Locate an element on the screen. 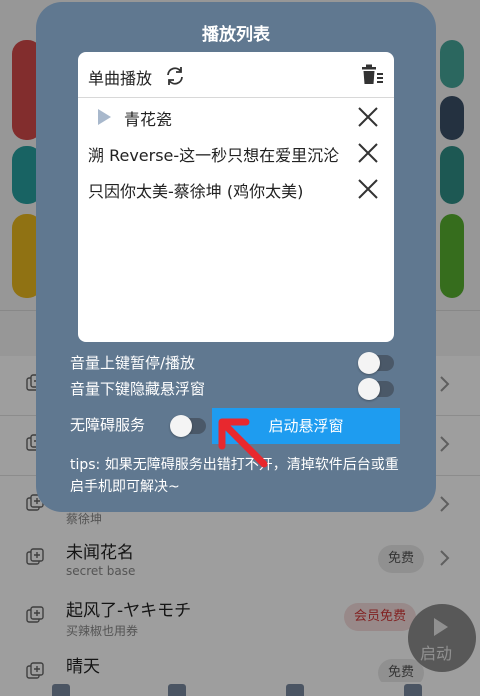 The image size is (480, 696). playlist-item-title: 只因你太美-蔡徐坤 (鸡你太美) is located at coordinates (196, 191).